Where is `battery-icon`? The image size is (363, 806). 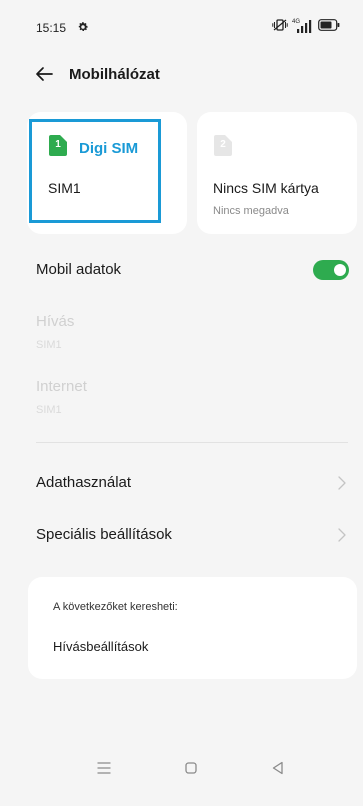
battery-icon is located at coordinates (329, 27).